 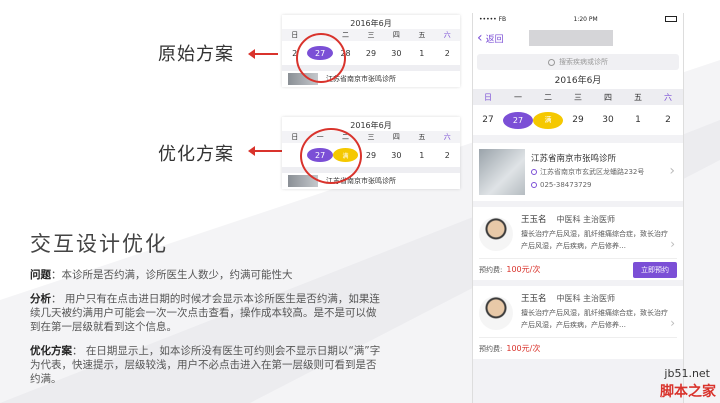 I want to click on clinic-address-row: 江苏省南京市玄武区龙蟠路232号, so click(x=587, y=172).